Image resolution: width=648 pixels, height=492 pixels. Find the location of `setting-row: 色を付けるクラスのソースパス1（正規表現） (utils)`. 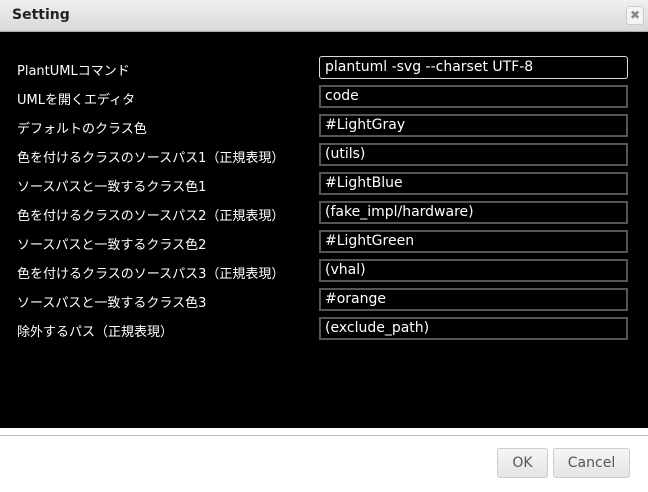

setting-row: 色を付けるクラスのソースパス1（正規表現） (utils) is located at coordinates (324, 155).